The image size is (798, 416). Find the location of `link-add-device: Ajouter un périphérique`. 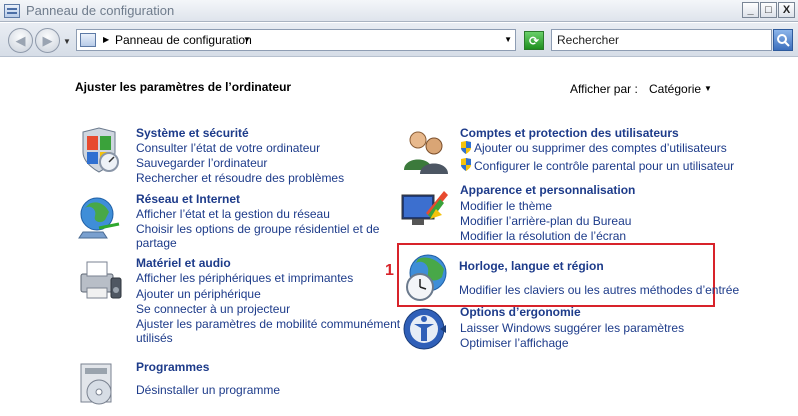

link-add-device: Ajouter un périphérique is located at coordinates (198, 294).